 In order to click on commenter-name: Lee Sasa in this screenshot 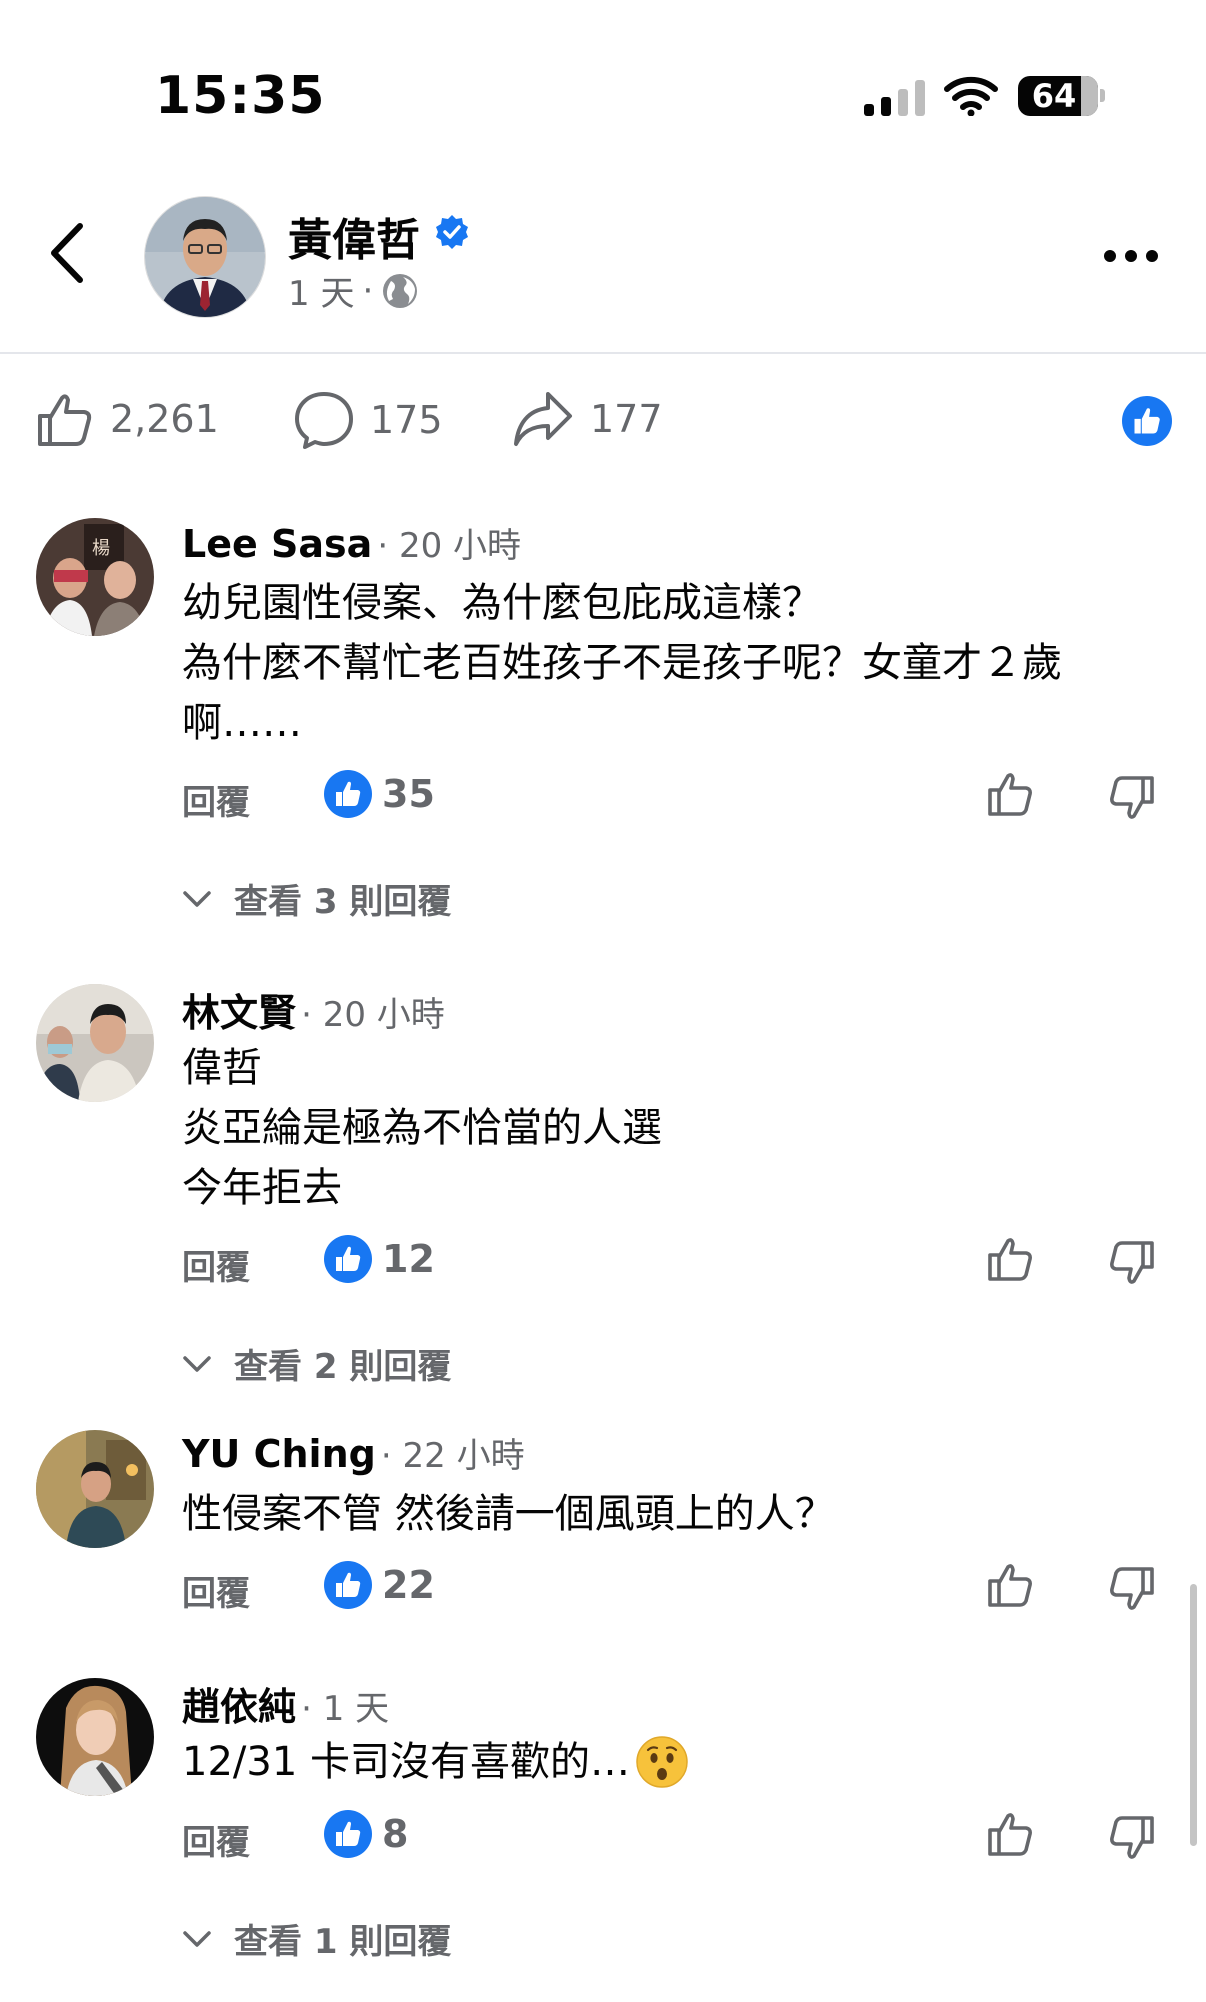, I will do `click(277, 544)`.